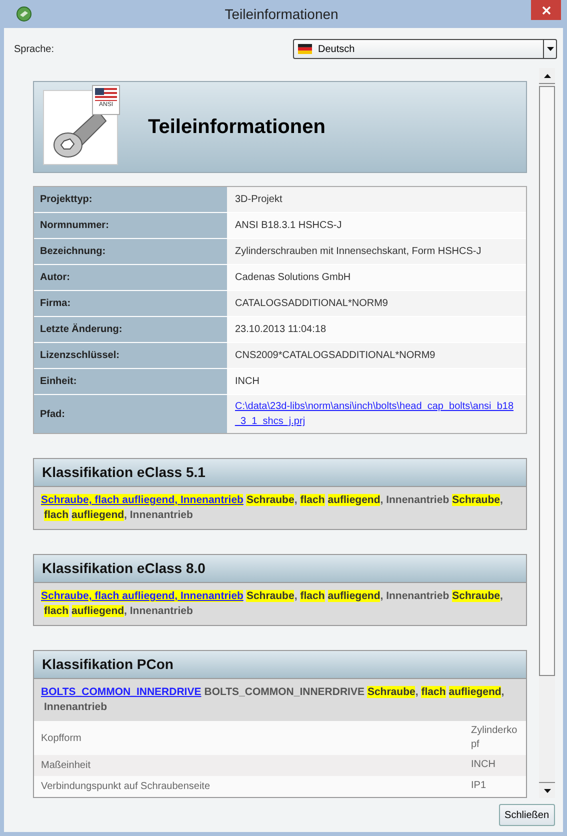 This screenshot has height=836, width=567. Describe the element at coordinates (280, 569) in the screenshot. I see `classification-heading: Klassifikation eClass 8.0` at that location.